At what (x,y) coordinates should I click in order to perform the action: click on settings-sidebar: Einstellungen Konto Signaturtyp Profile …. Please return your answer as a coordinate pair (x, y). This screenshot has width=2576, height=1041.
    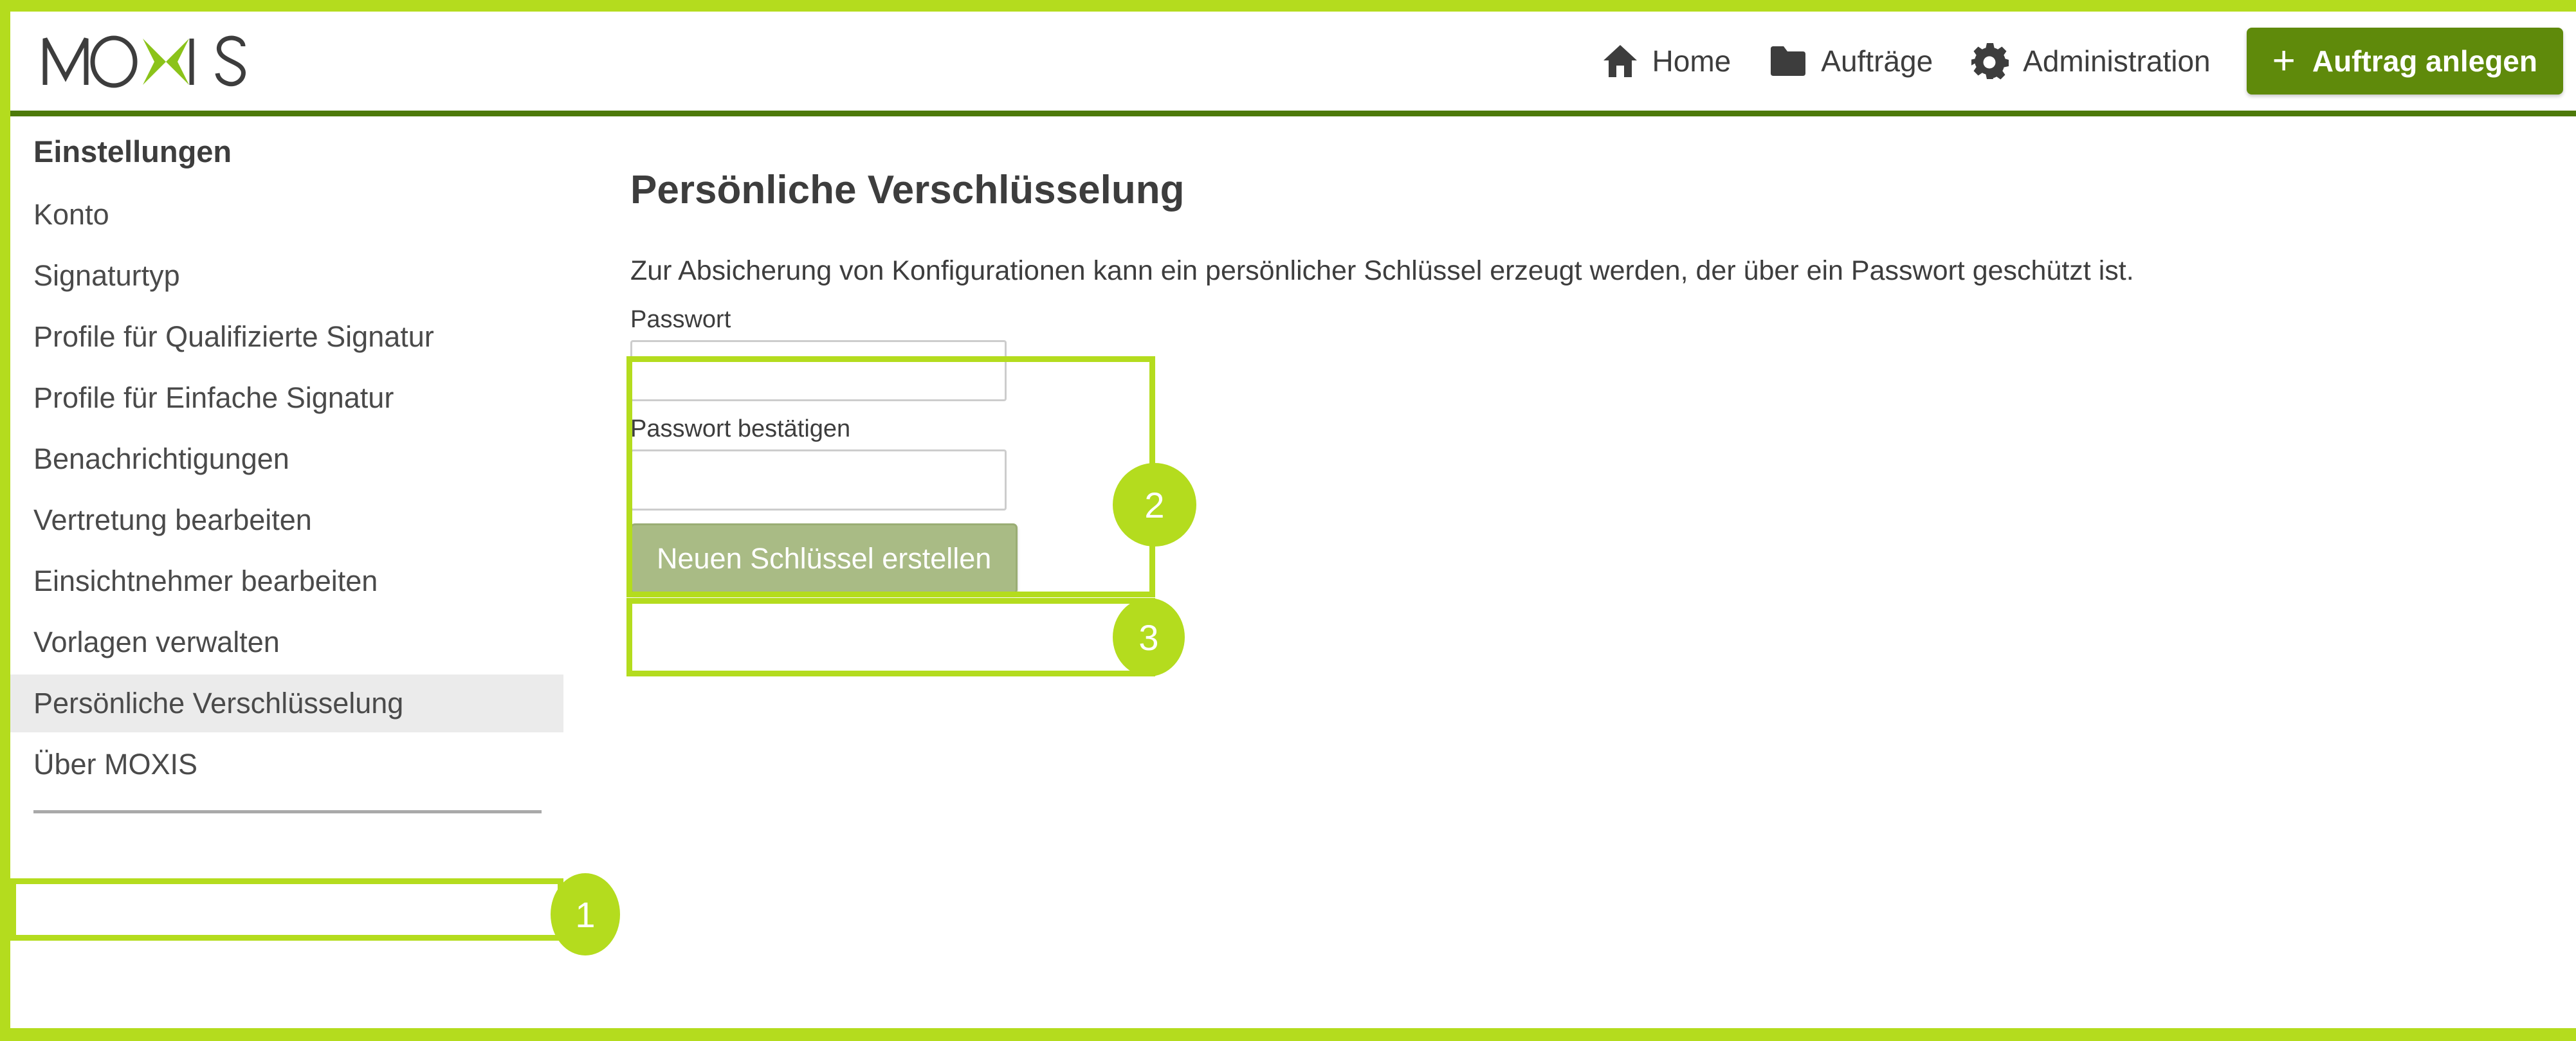
    Looking at the image, I should click on (286, 467).